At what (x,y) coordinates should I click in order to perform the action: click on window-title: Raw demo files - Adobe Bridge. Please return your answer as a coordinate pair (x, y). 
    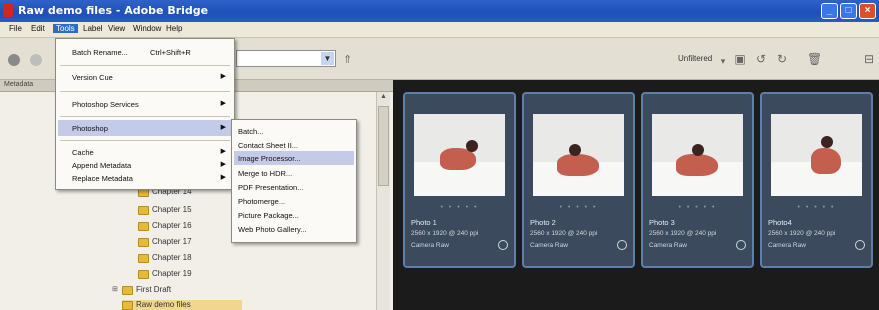
    Looking at the image, I should click on (113, 10).